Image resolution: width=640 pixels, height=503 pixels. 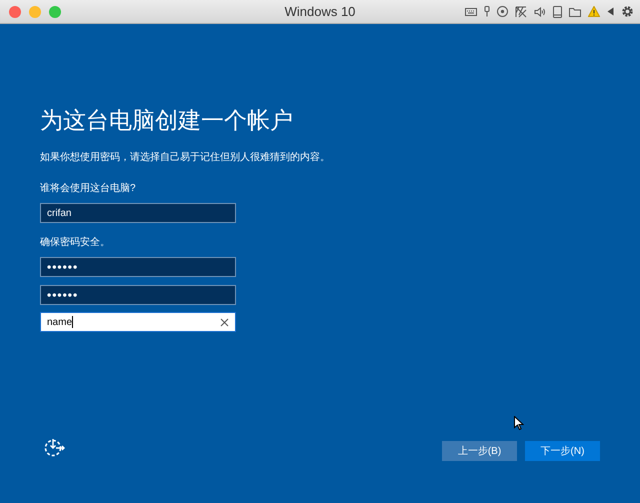 I want to click on keyboard-icon, so click(x=471, y=12).